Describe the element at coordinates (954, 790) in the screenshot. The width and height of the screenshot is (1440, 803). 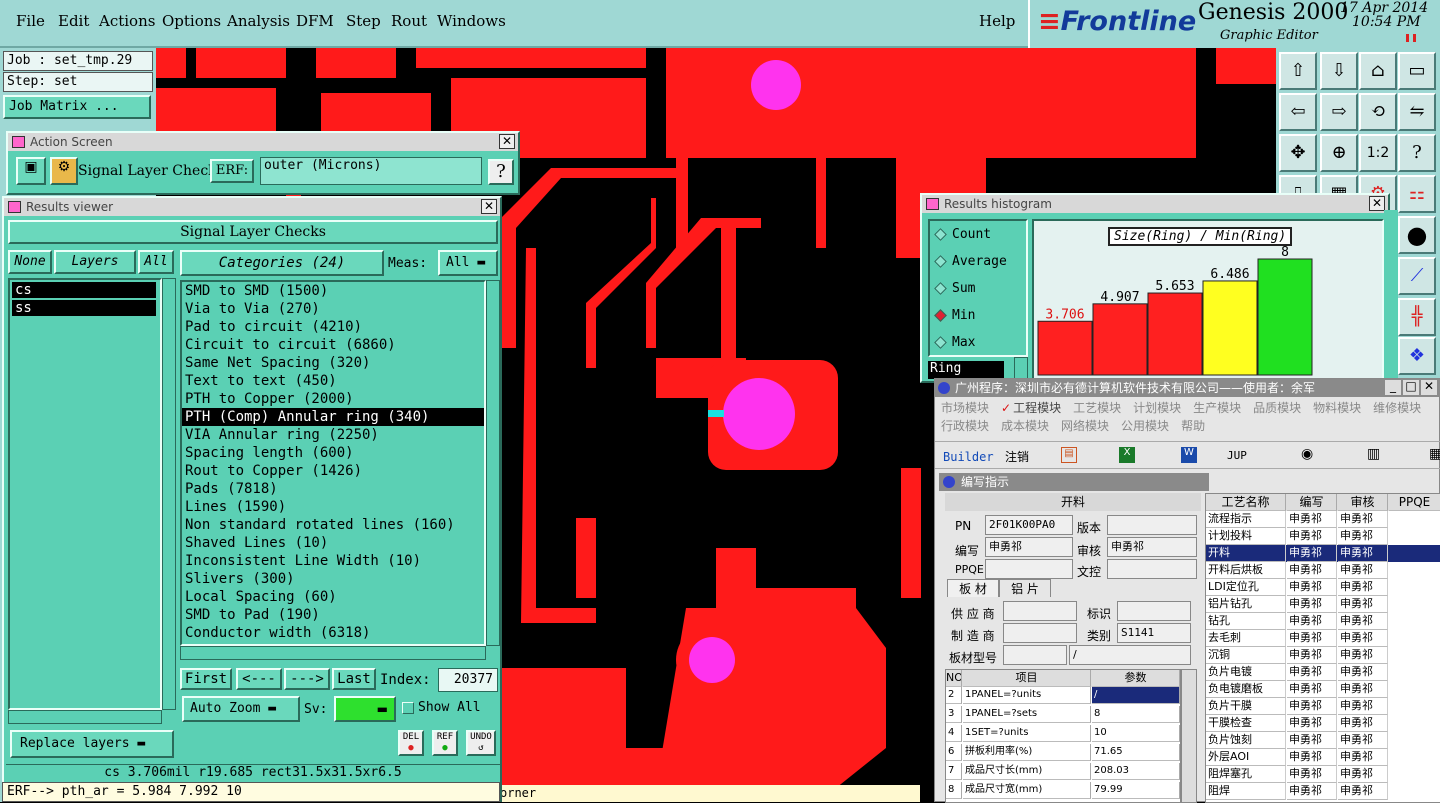
I see `param-cell: 8` at that location.